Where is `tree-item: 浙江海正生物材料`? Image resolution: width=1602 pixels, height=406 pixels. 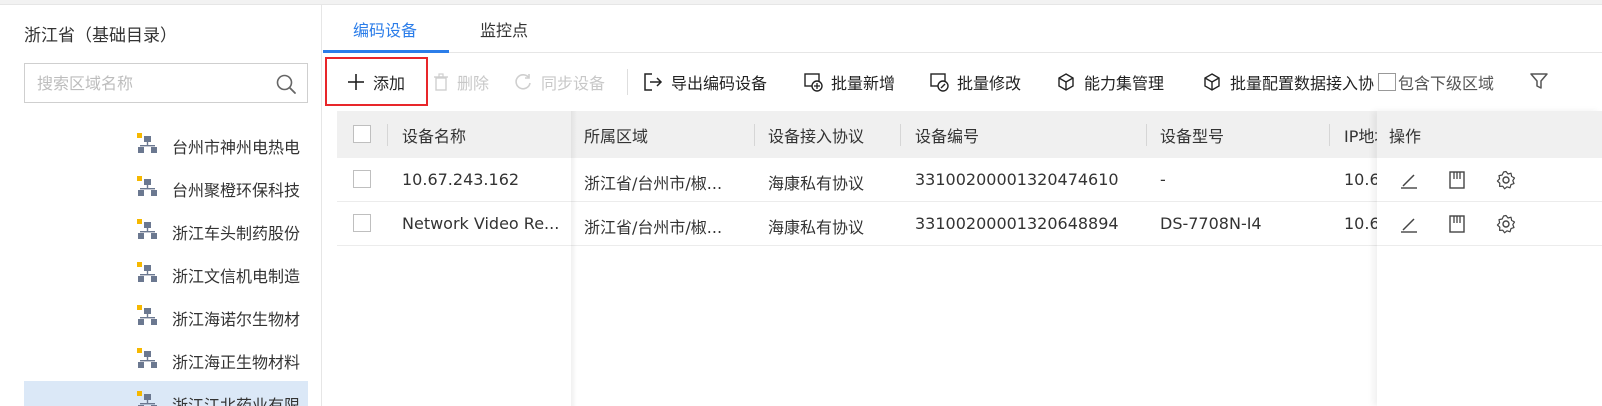
tree-item: 浙江海正生物材料 is located at coordinates (166, 359).